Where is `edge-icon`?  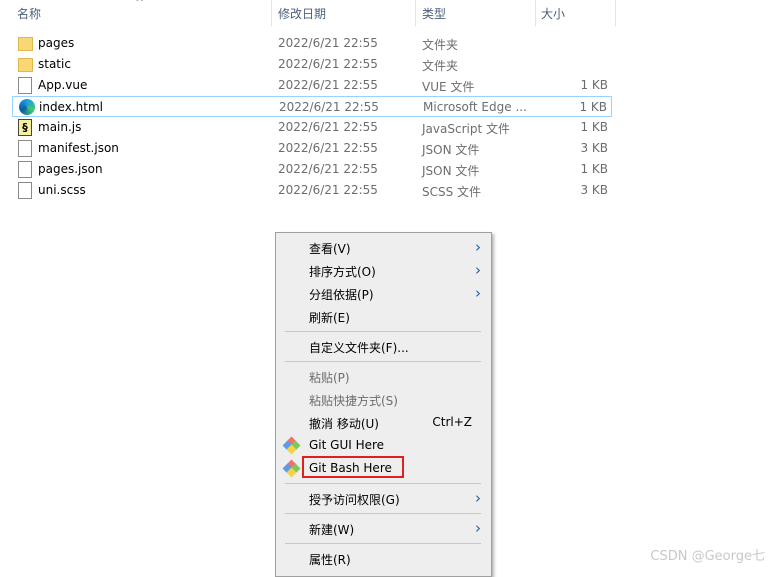 edge-icon is located at coordinates (27, 107).